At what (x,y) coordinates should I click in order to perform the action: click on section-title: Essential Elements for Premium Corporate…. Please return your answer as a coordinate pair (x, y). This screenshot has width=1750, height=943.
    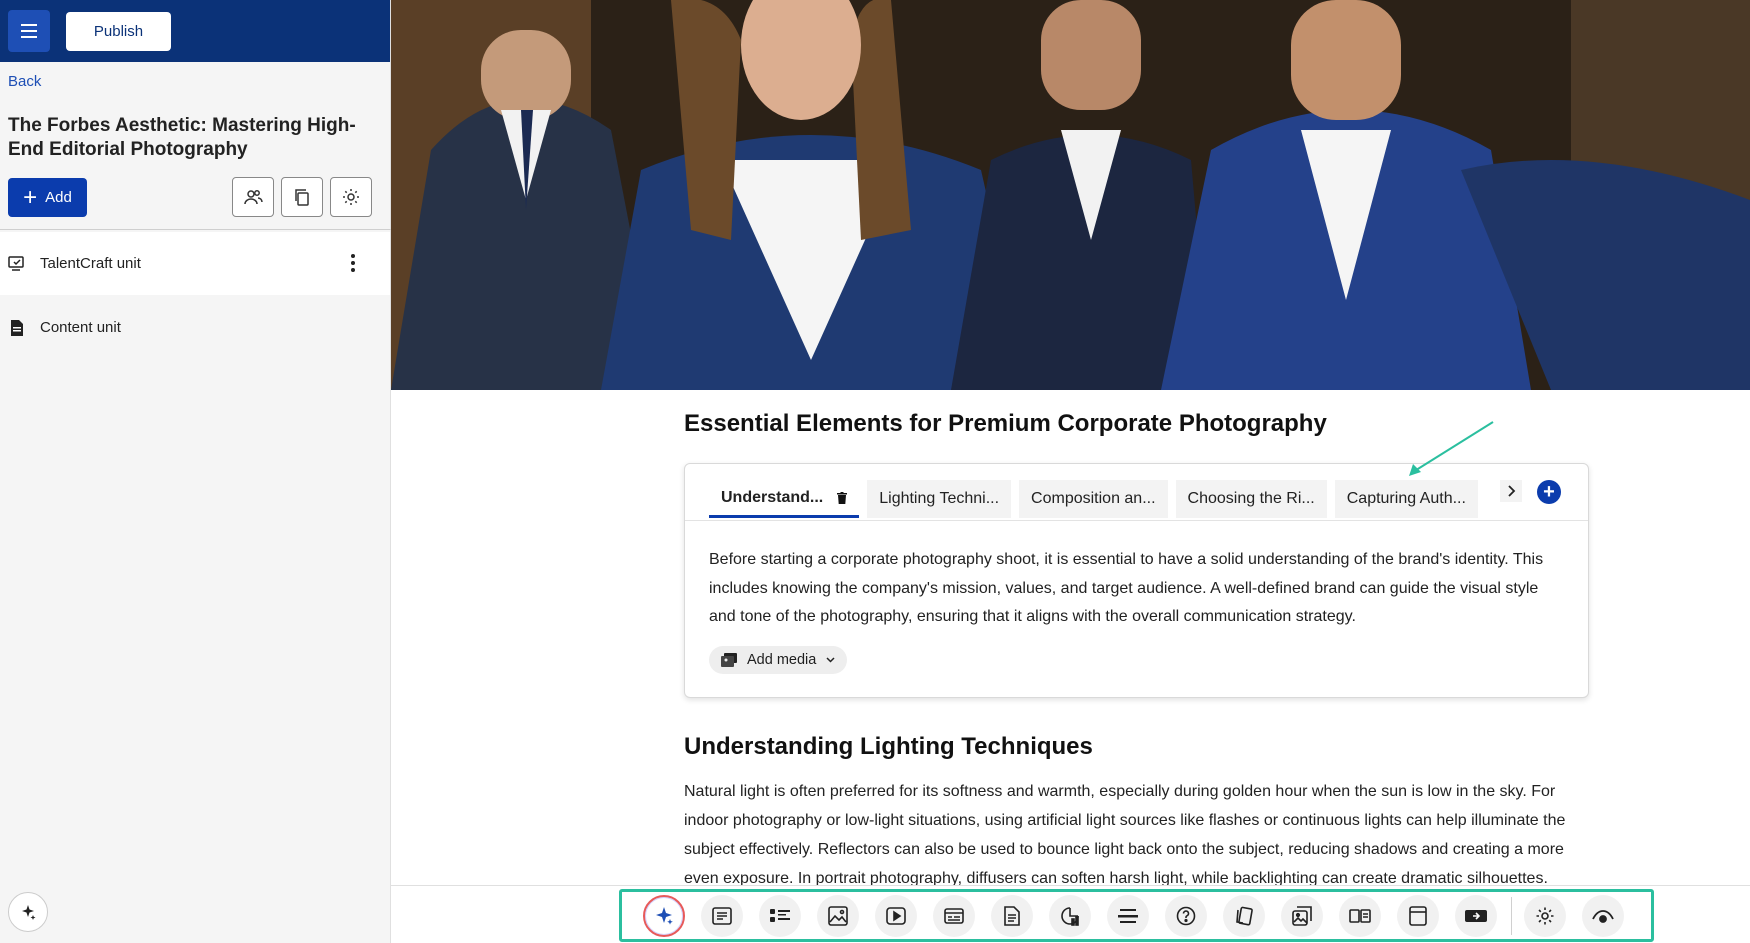
    Looking at the image, I should click on (1005, 423).